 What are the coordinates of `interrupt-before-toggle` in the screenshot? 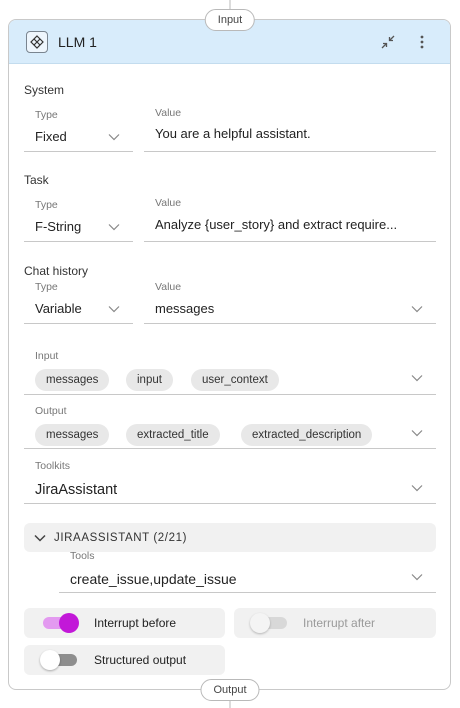 It's located at (61, 623).